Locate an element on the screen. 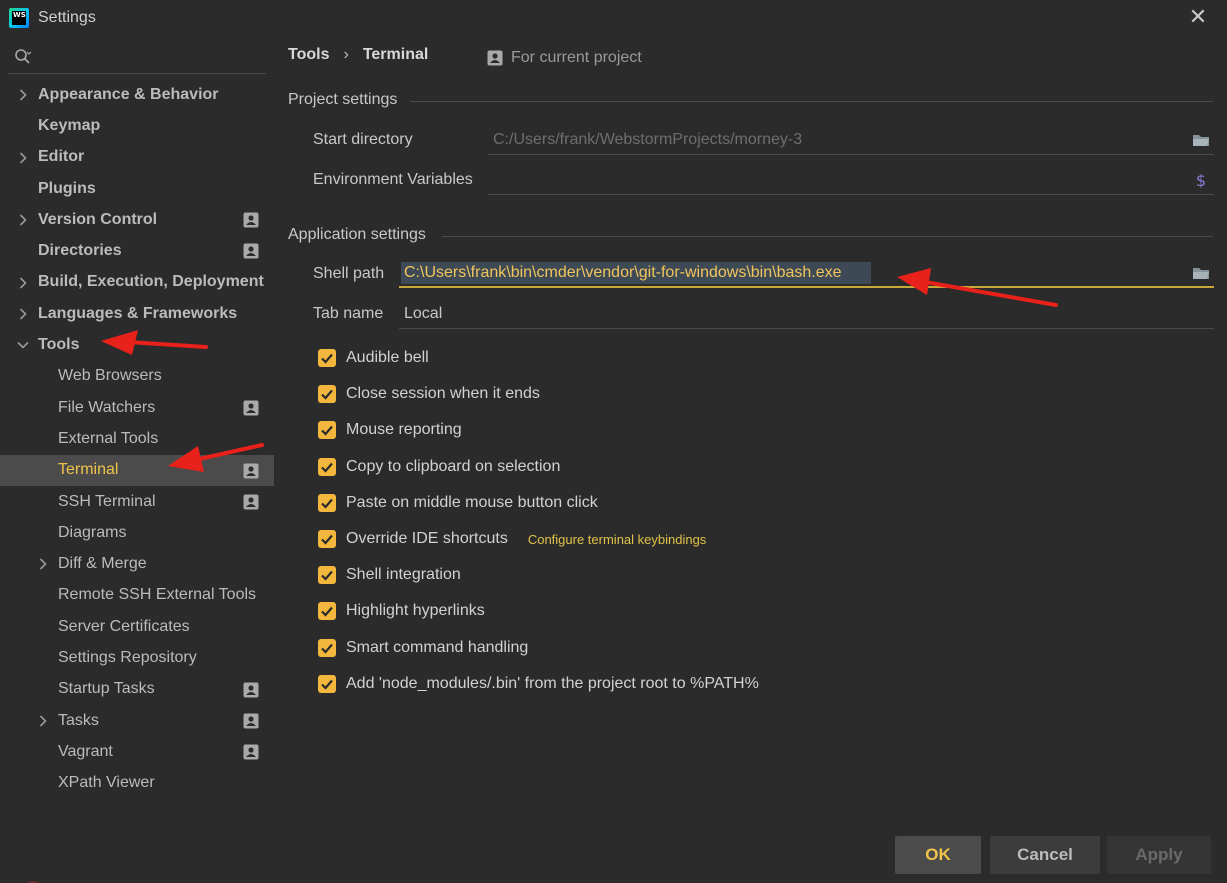 The height and width of the screenshot is (883, 1227). sidebar-item-terminal: Terminal is located at coordinates (137, 470).